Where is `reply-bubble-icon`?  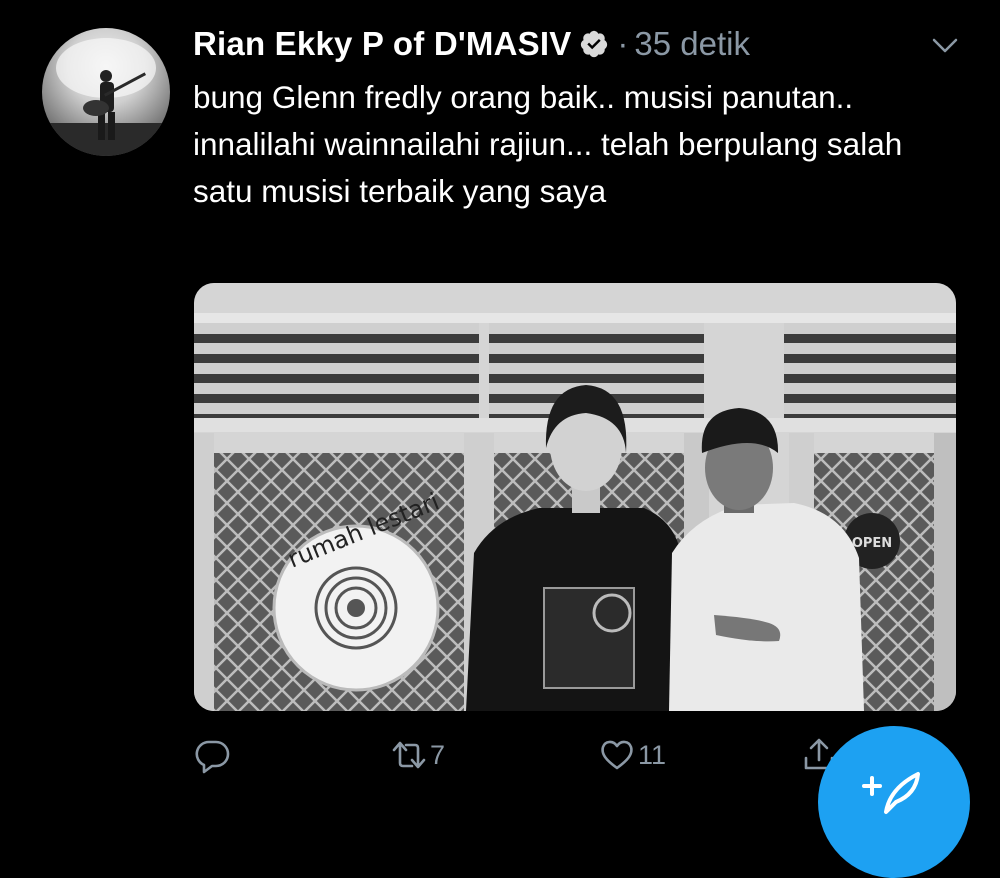 reply-bubble-icon is located at coordinates (213, 755).